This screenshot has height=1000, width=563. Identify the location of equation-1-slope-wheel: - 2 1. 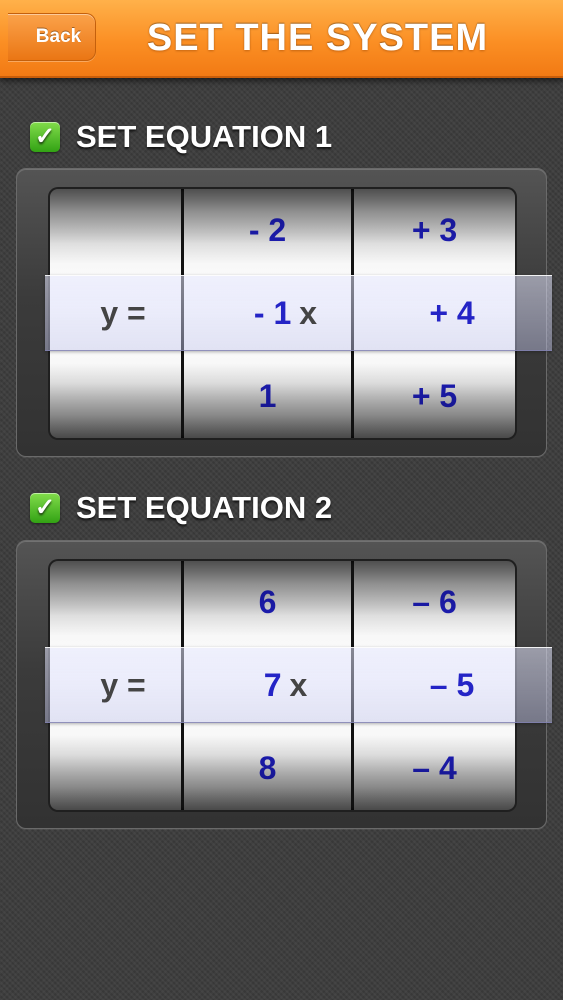
(267, 313).